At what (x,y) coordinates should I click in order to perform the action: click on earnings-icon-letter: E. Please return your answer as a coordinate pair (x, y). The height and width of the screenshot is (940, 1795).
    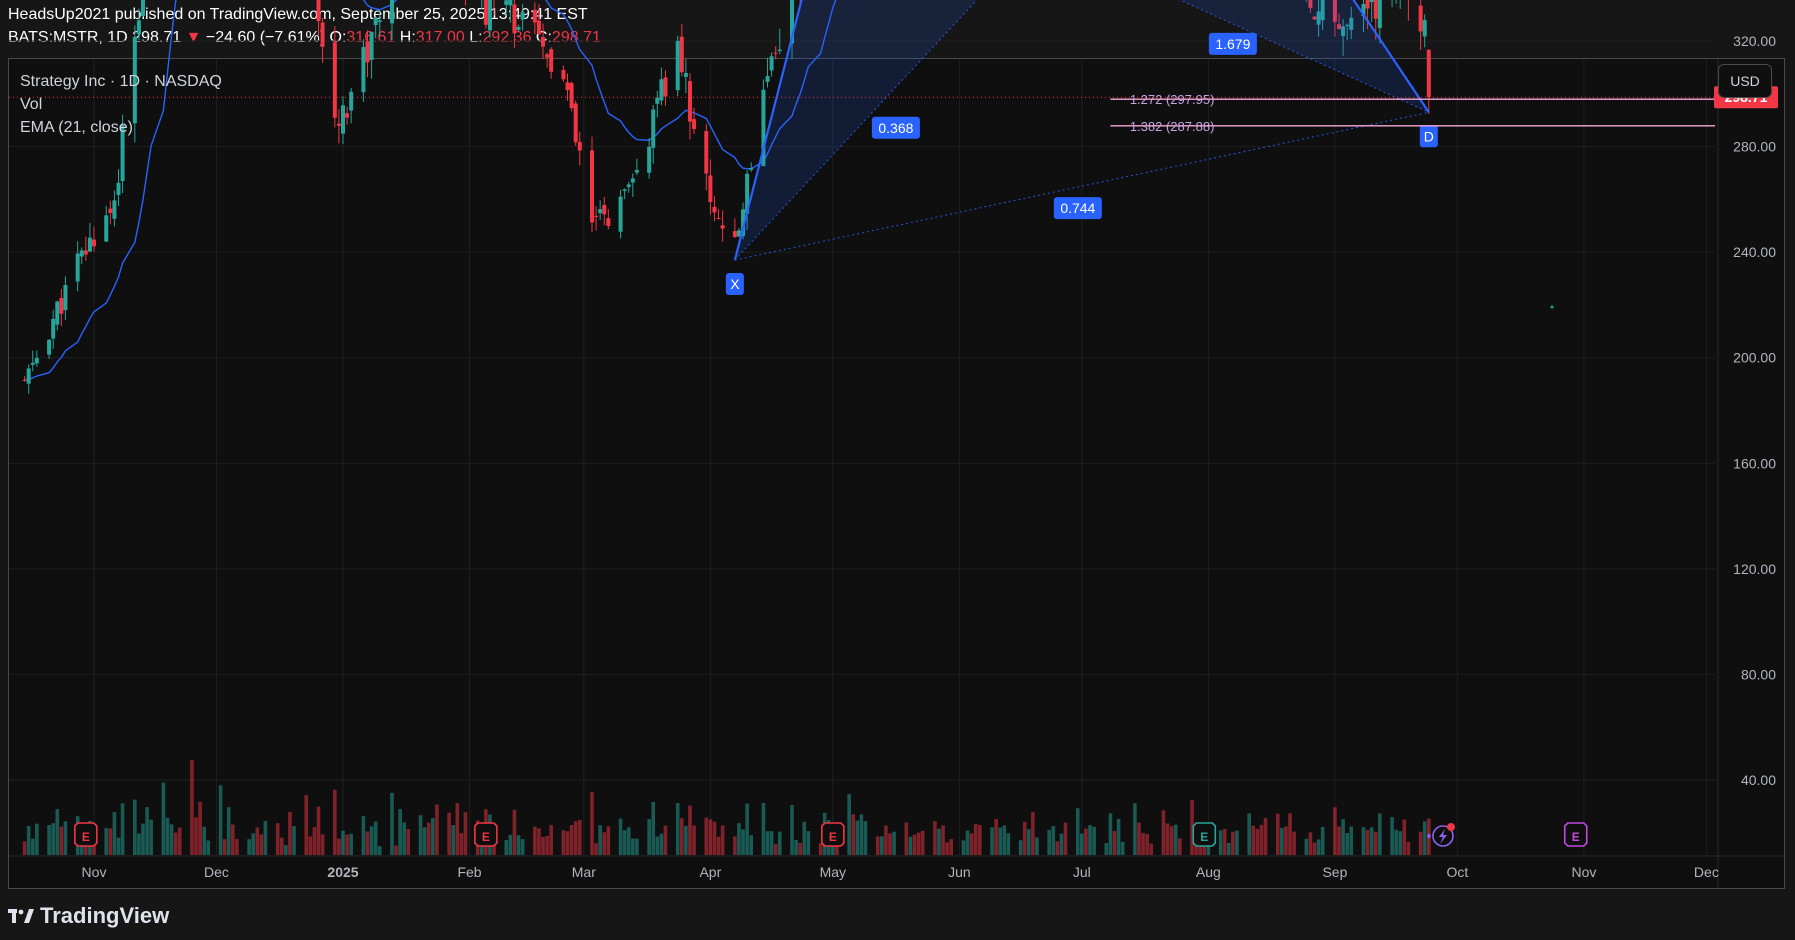
    Looking at the image, I should click on (833, 837).